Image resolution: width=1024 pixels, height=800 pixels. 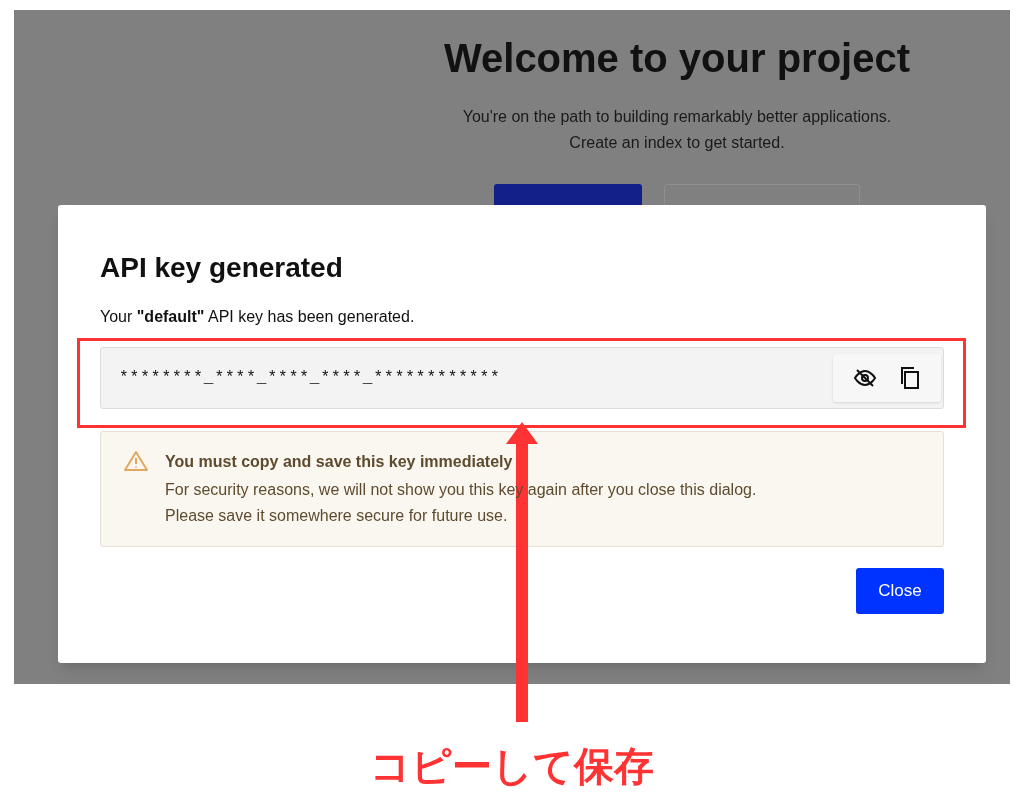 What do you see at coordinates (512, 766) in the screenshot?
I see `annotation-label: コピーして保存` at bounding box center [512, 766].